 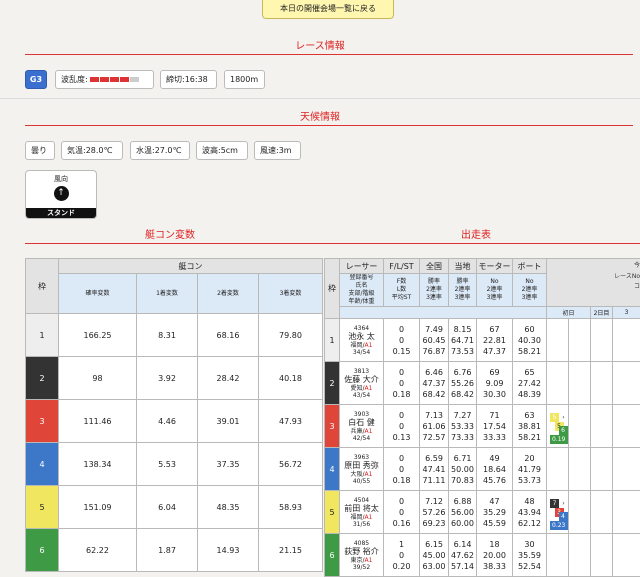 What do you see at coordinates (462, 555) in the screenshot?
I see `local-cell-value: 47.62` at bounding box center [462, 555].